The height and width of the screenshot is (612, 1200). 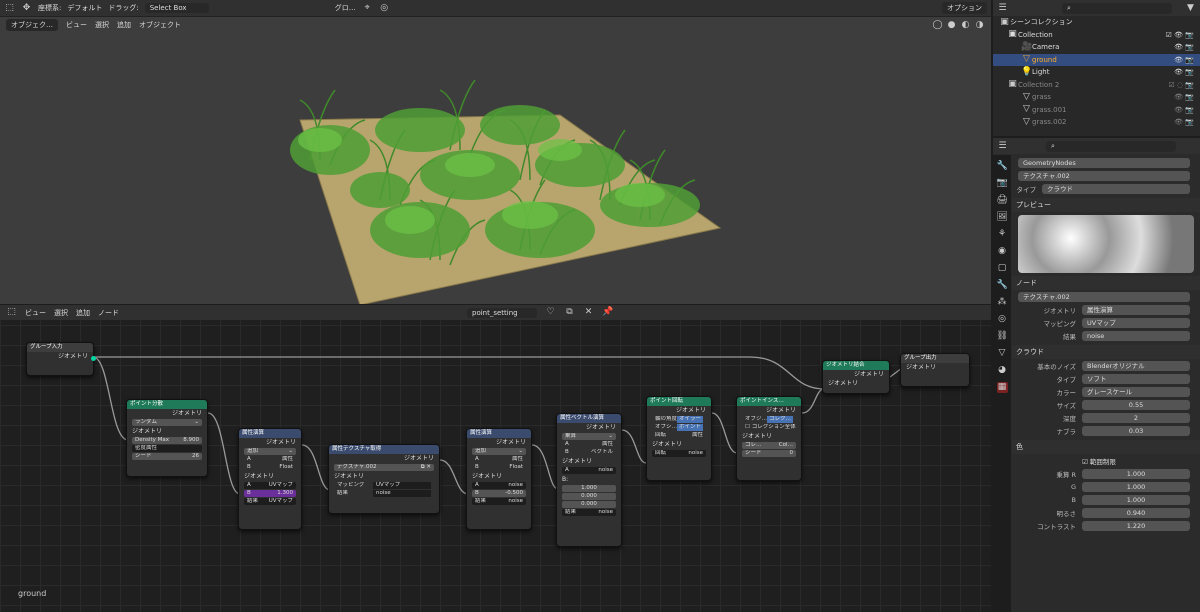 What do you see at coordinates (1106, 283) in the screenshot?
I see `node-section: ノード` at bounding box center [1106, 283].